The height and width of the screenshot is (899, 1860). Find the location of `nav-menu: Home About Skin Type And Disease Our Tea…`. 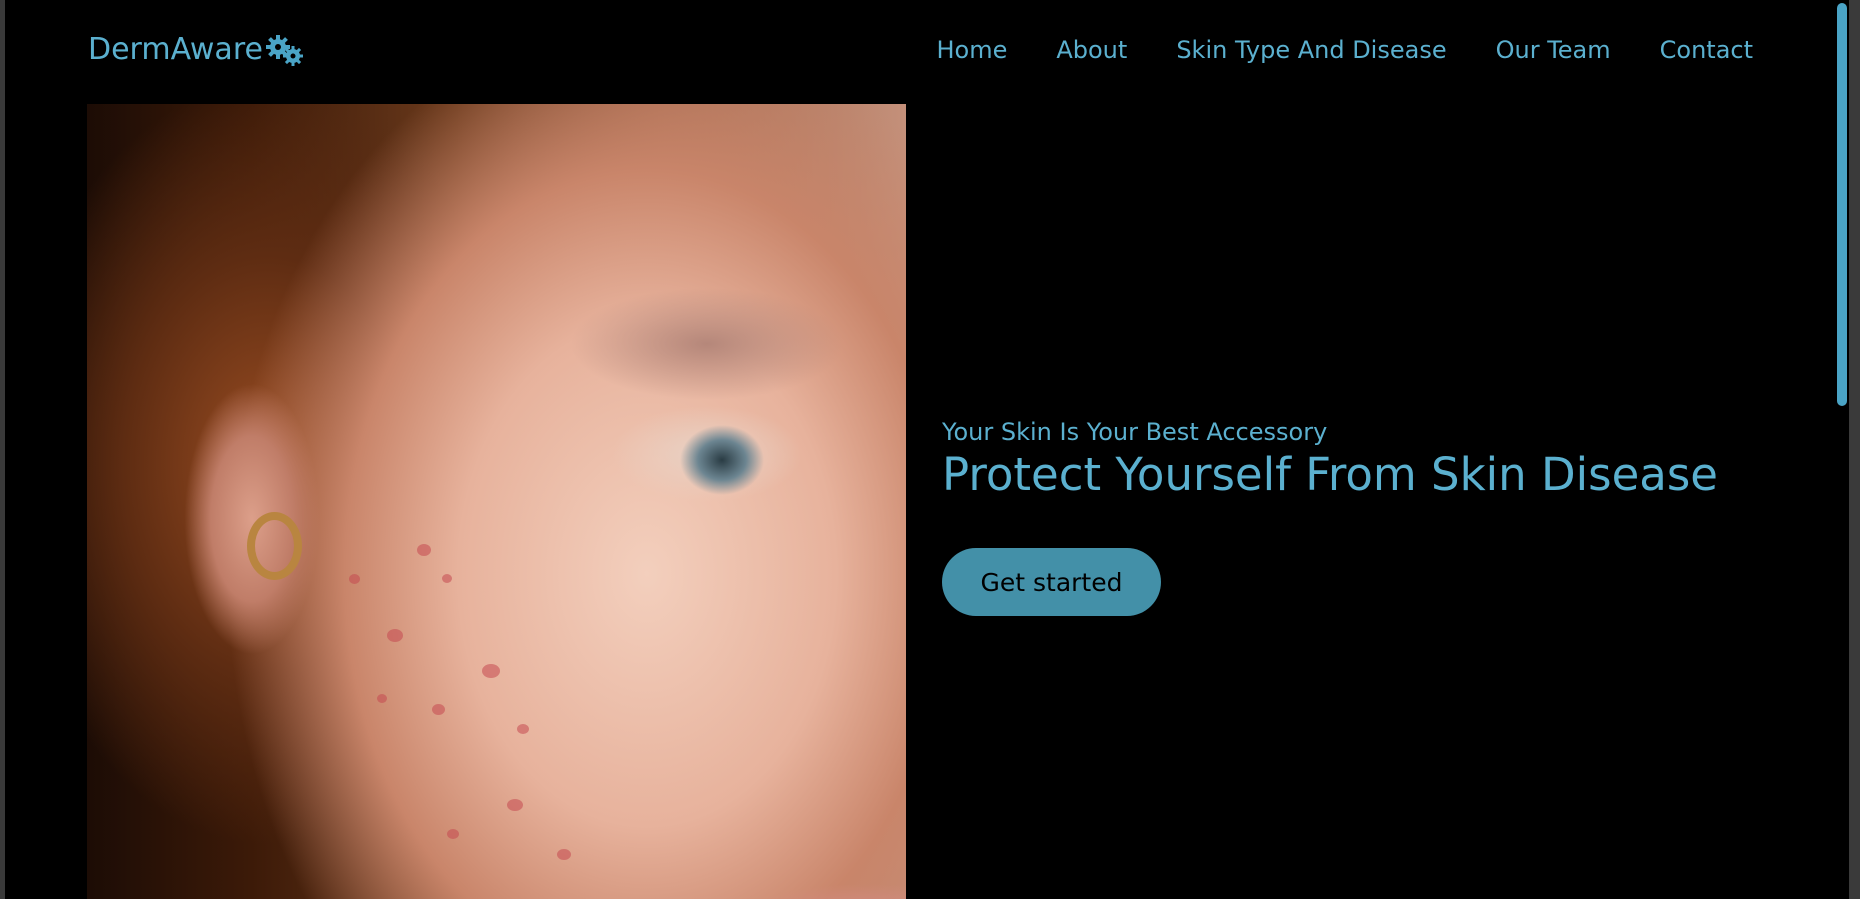

nav-menu: Home About Skin Type And Disease Our Tea… is located at coordinates (1344, 50).